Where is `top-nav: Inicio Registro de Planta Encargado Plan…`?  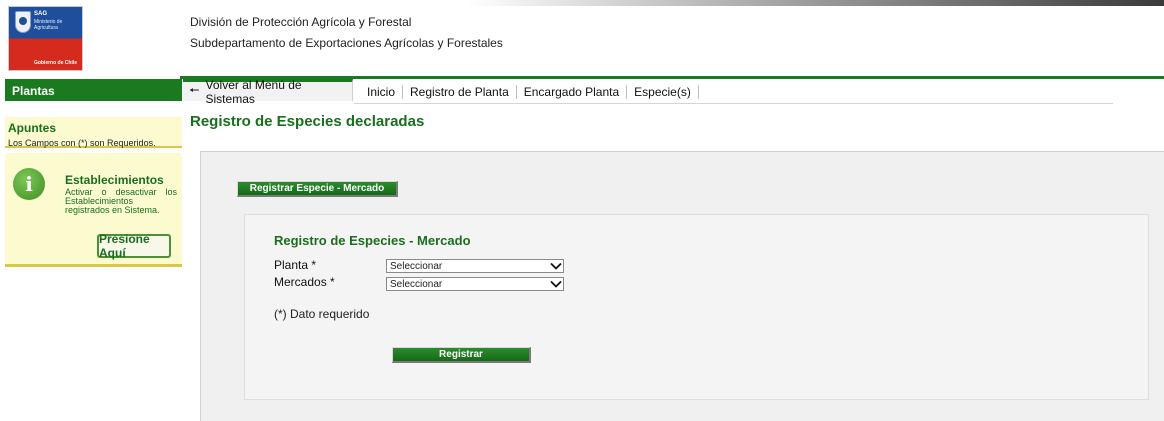
top-nav: Inicio Registro de Planta Encargado Plan… is located at coordinates (529, 92).